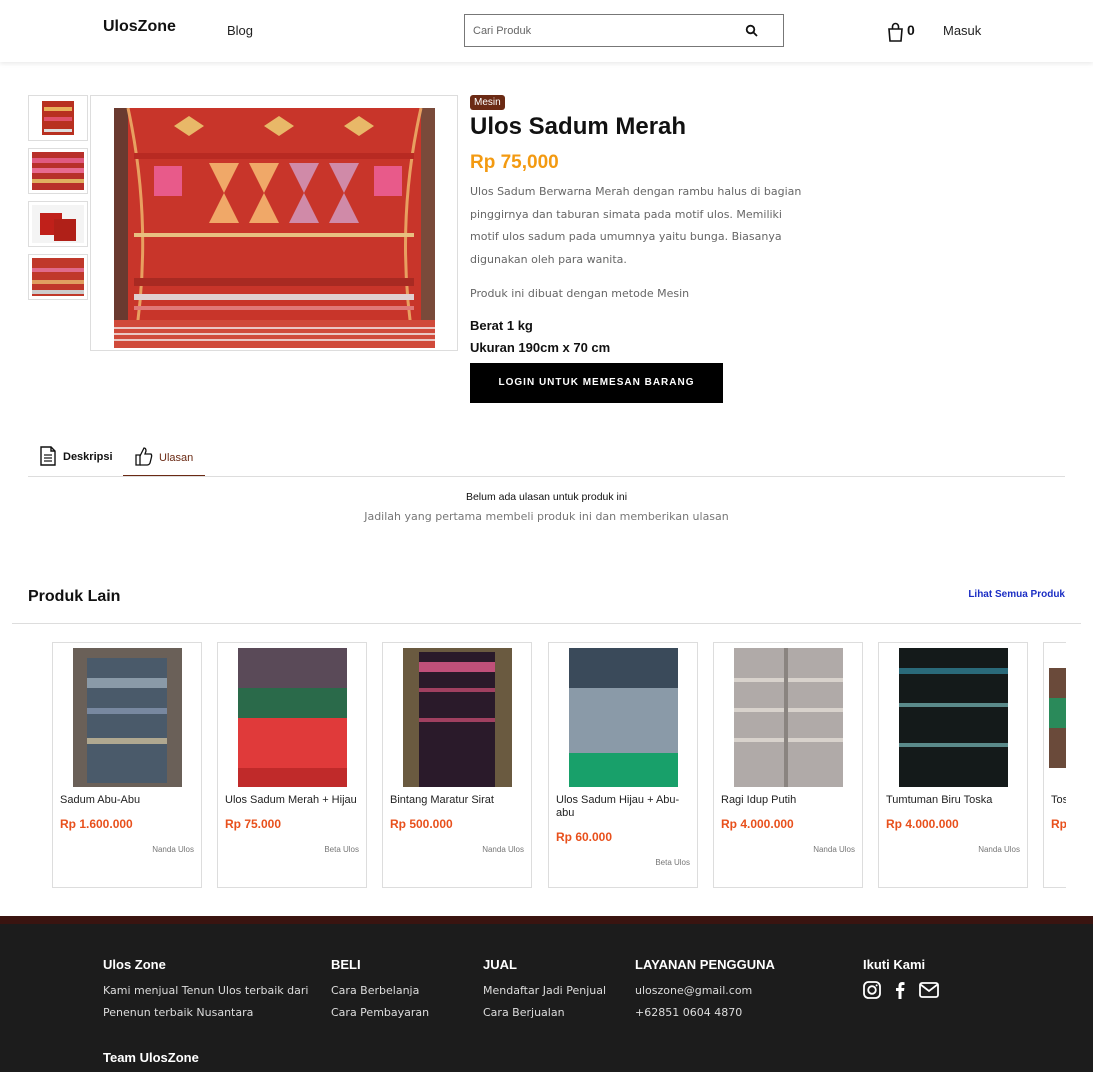 The width and height of the screenshot is (1093, 1072). I want to click on product-size: Ukuran 190cm x 70 cm, so click(540, 347).